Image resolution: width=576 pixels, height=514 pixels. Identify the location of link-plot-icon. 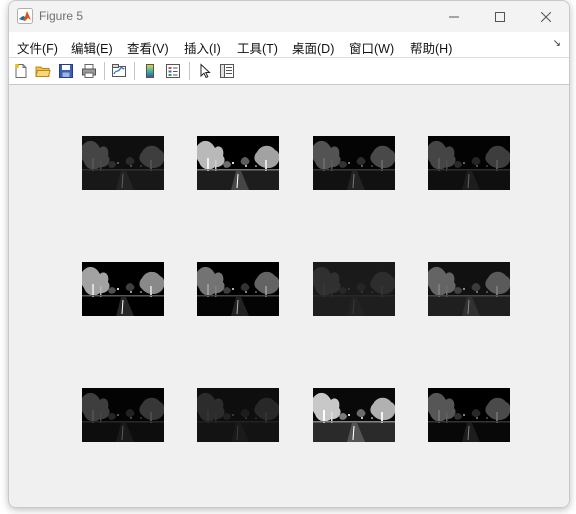
(119, 70).